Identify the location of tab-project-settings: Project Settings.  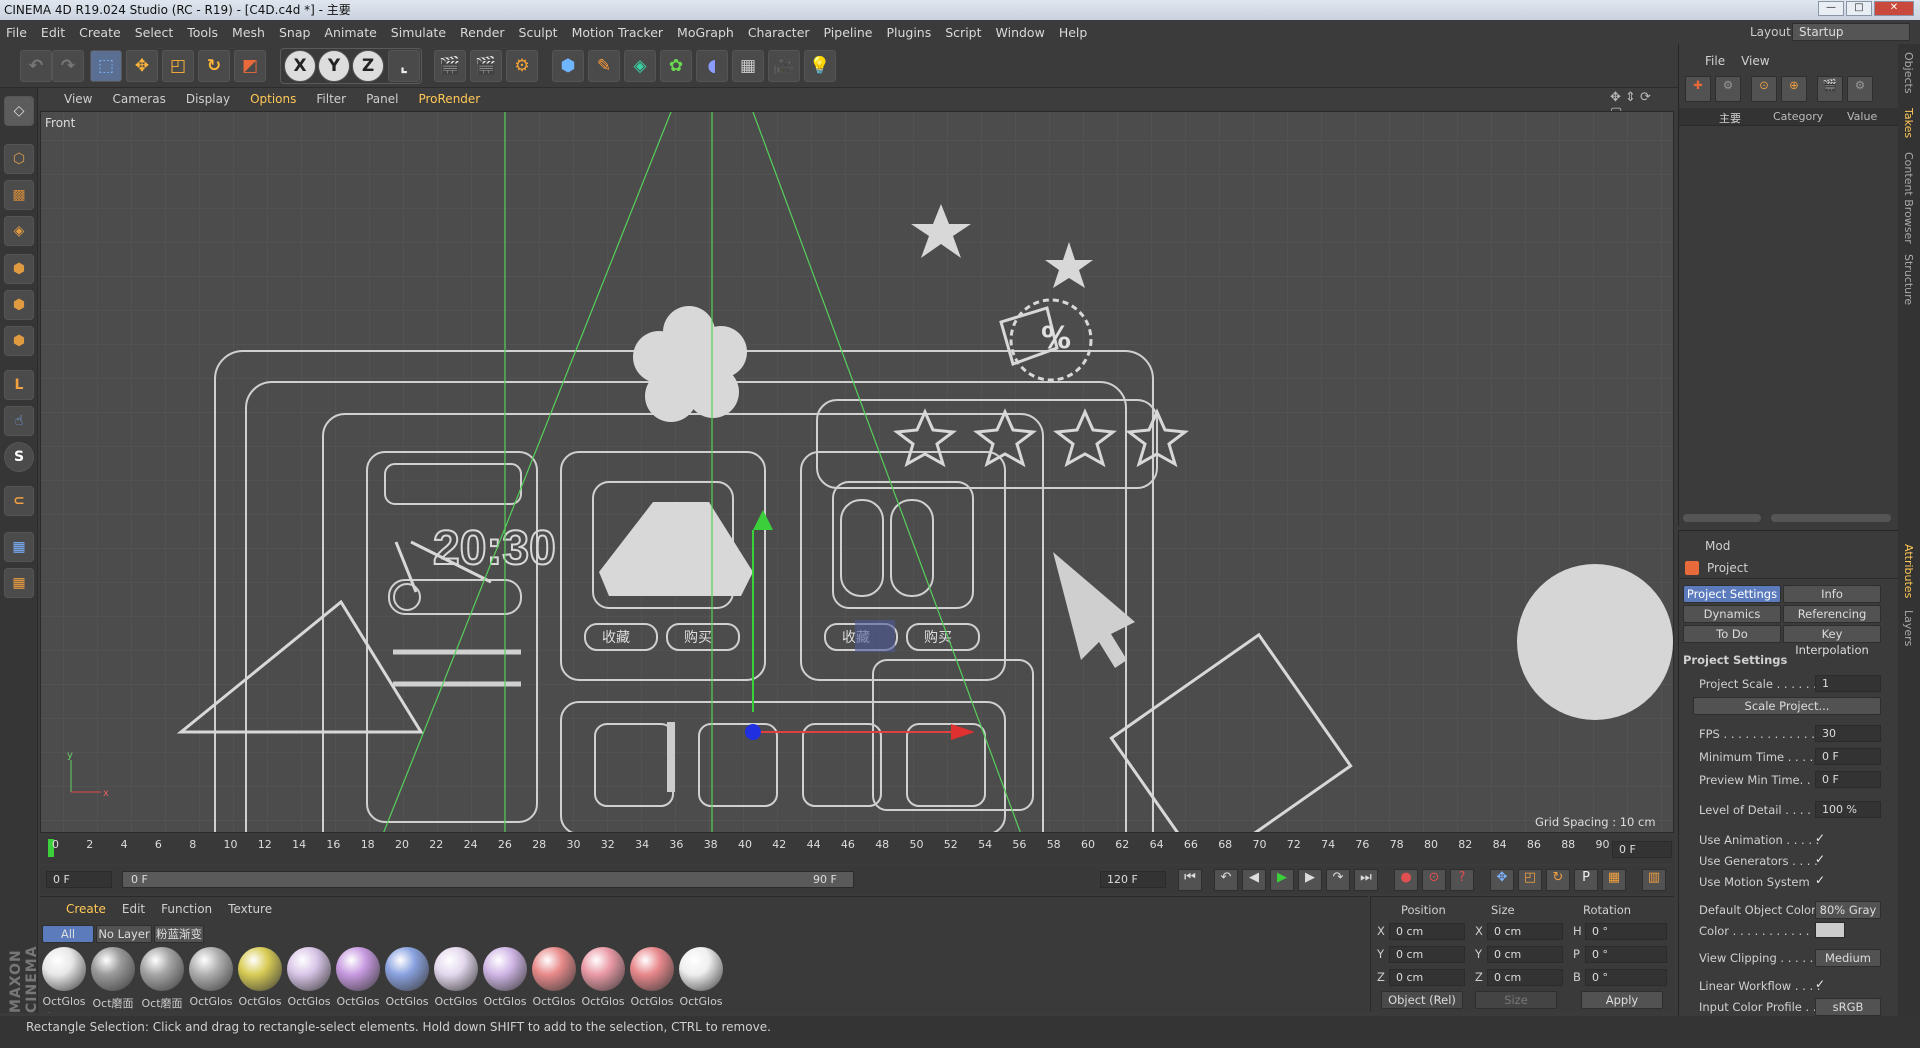
(1732, 594).